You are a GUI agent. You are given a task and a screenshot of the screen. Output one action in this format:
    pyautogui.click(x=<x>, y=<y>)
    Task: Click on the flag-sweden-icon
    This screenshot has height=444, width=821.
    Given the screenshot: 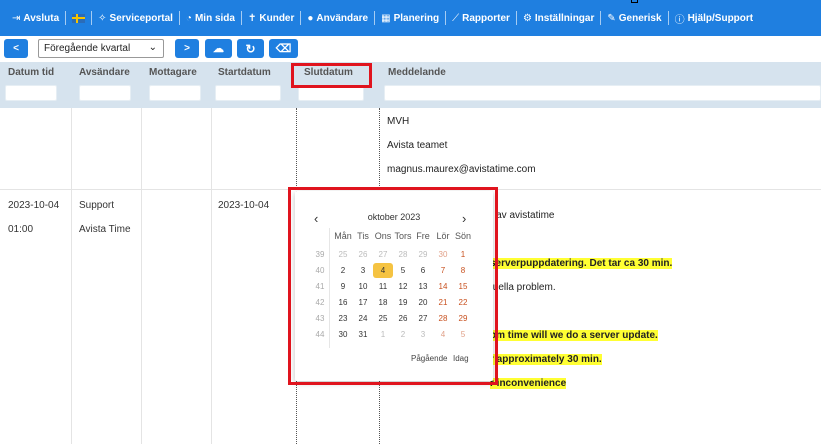 What is the action you would take?
    pyautogui.click(x=79, y=18)
    